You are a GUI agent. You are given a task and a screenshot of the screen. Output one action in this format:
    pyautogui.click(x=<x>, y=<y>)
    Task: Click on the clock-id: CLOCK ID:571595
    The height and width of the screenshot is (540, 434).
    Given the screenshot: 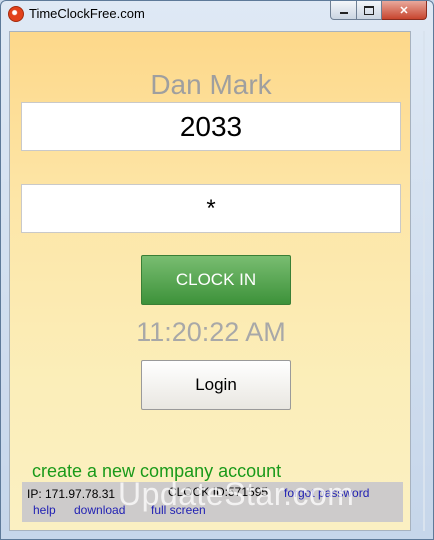 What is the action you would take?
    pyautogui.click(x=218, y=492)
    